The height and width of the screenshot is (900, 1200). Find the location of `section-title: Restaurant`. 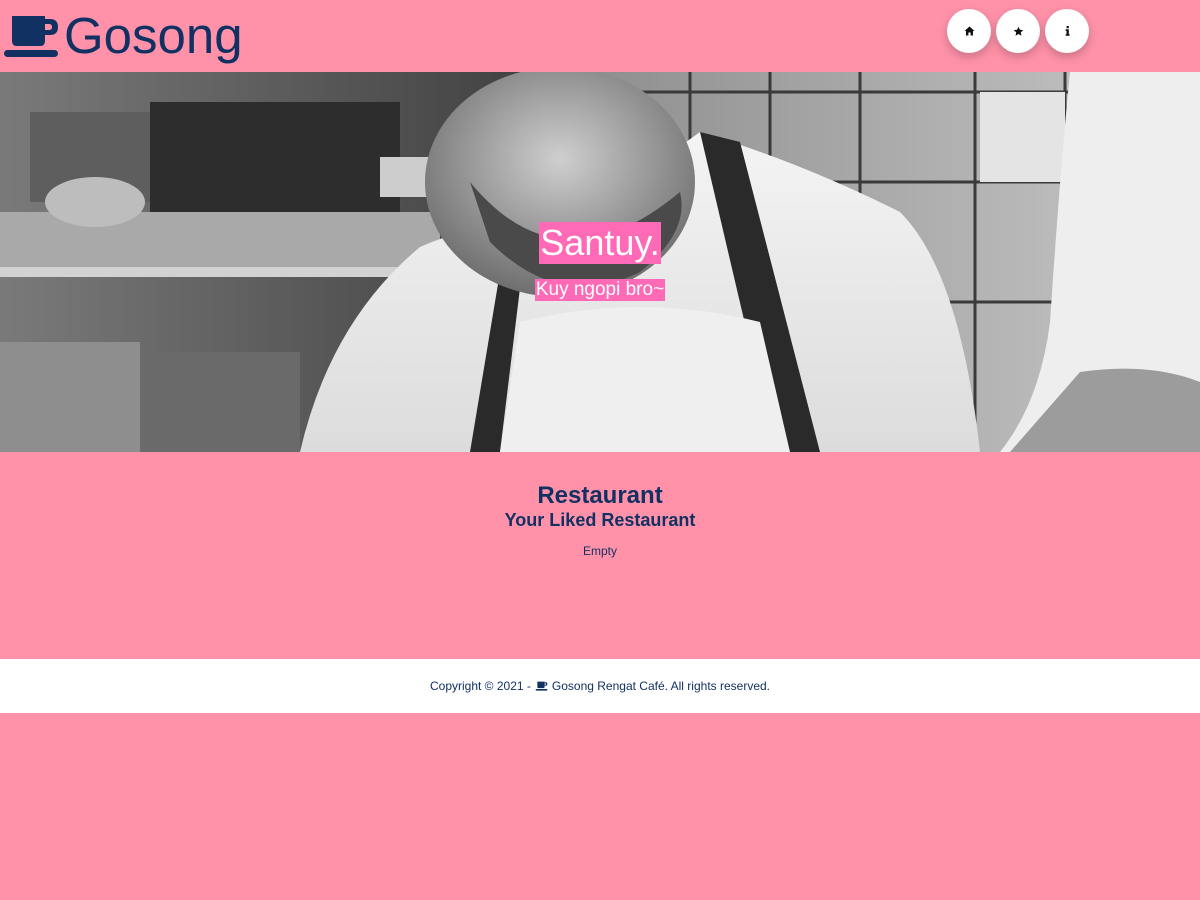

section-title: Restaurant is located at coordinates (600, 495).